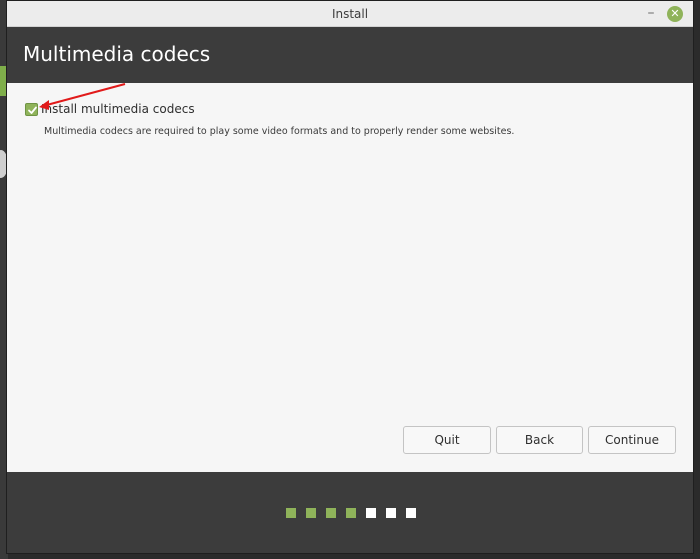 Image resolution: width=700 pixels, height=559 pixels. I want to click on progress-indicator, so click(351, 513).